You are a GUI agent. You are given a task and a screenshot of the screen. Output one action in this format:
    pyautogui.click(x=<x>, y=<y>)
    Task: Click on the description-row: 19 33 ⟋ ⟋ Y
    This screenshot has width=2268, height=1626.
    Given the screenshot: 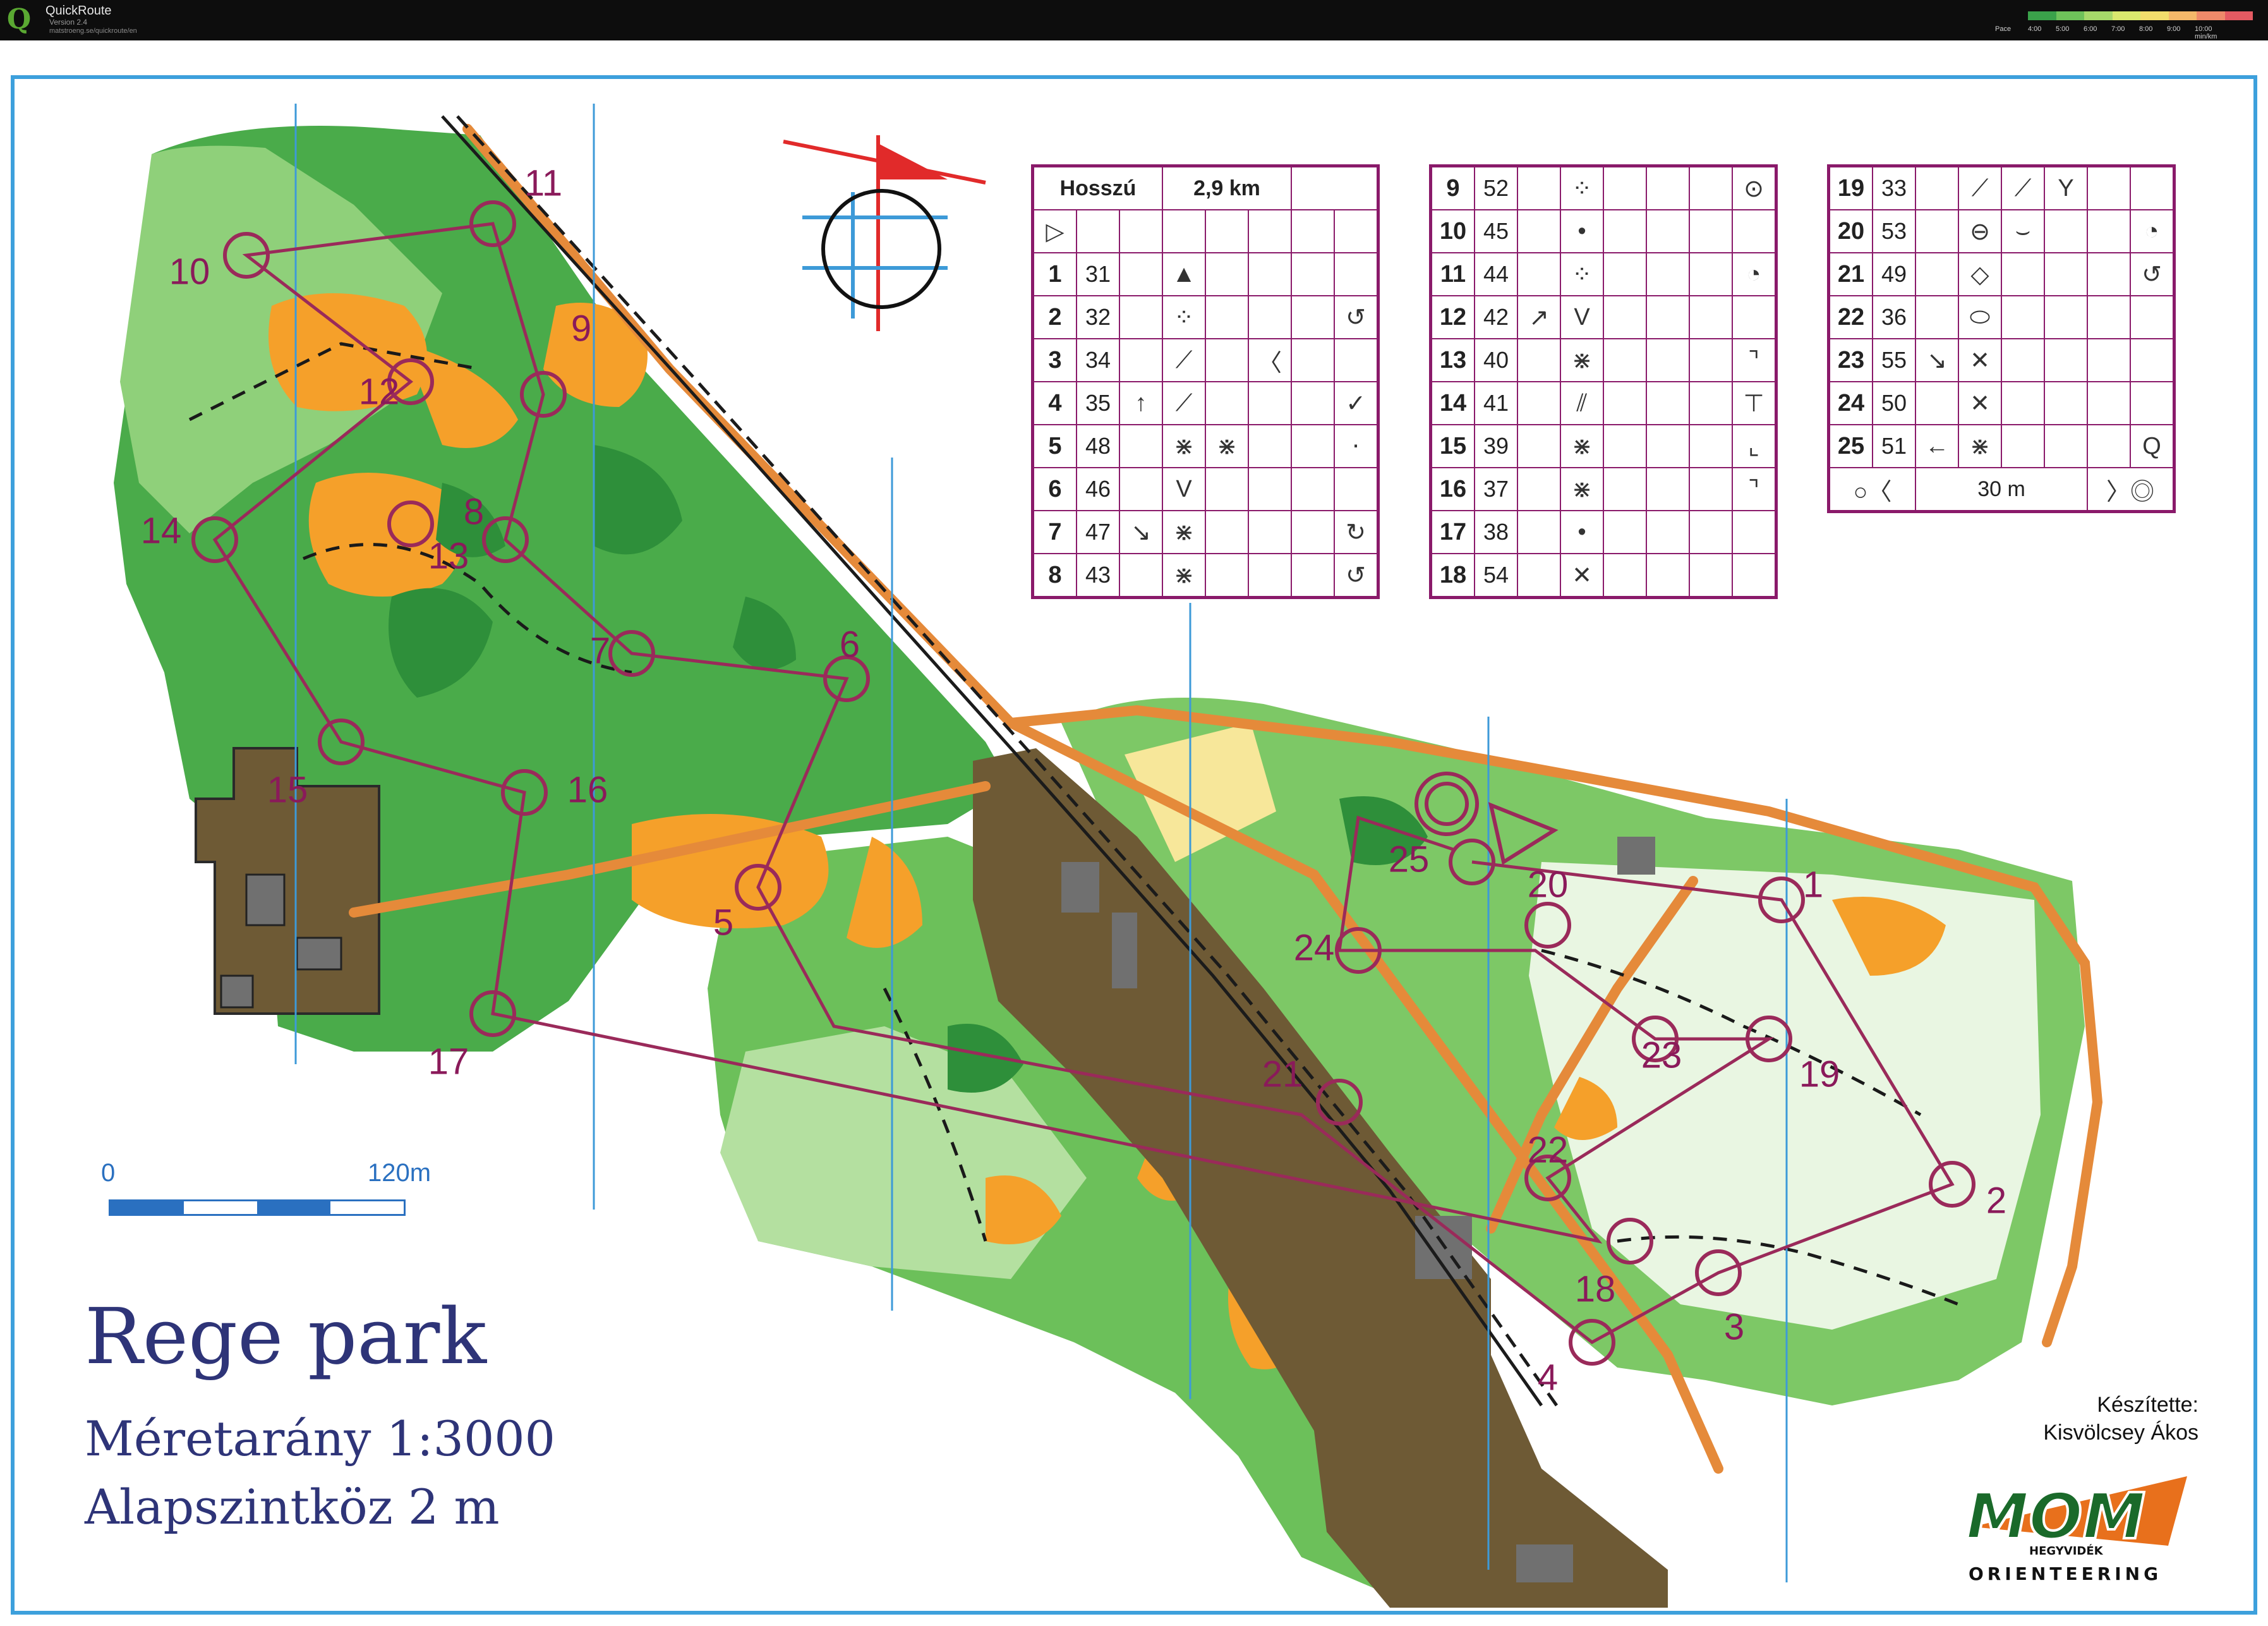 What is the action you would take?
    pyautogui.click(x=2002, y=187)
    